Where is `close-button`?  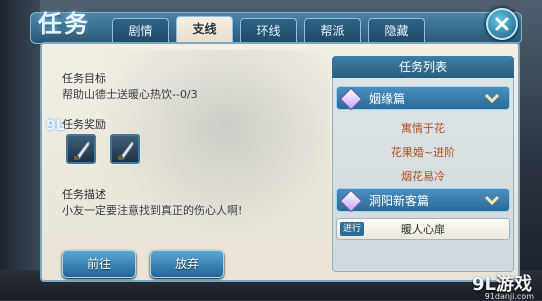
close-button is located at coordinates (502, 24).